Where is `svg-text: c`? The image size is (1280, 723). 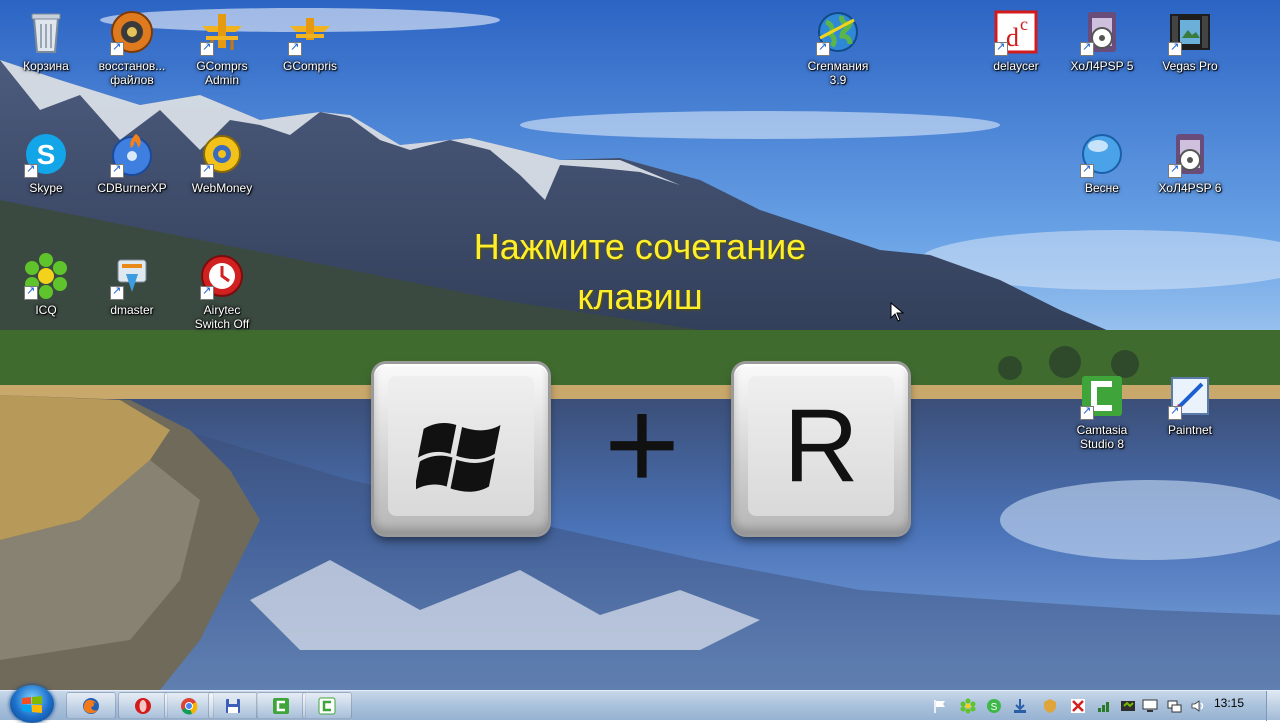
svg-text: c is located at coordinates (1024, 24).